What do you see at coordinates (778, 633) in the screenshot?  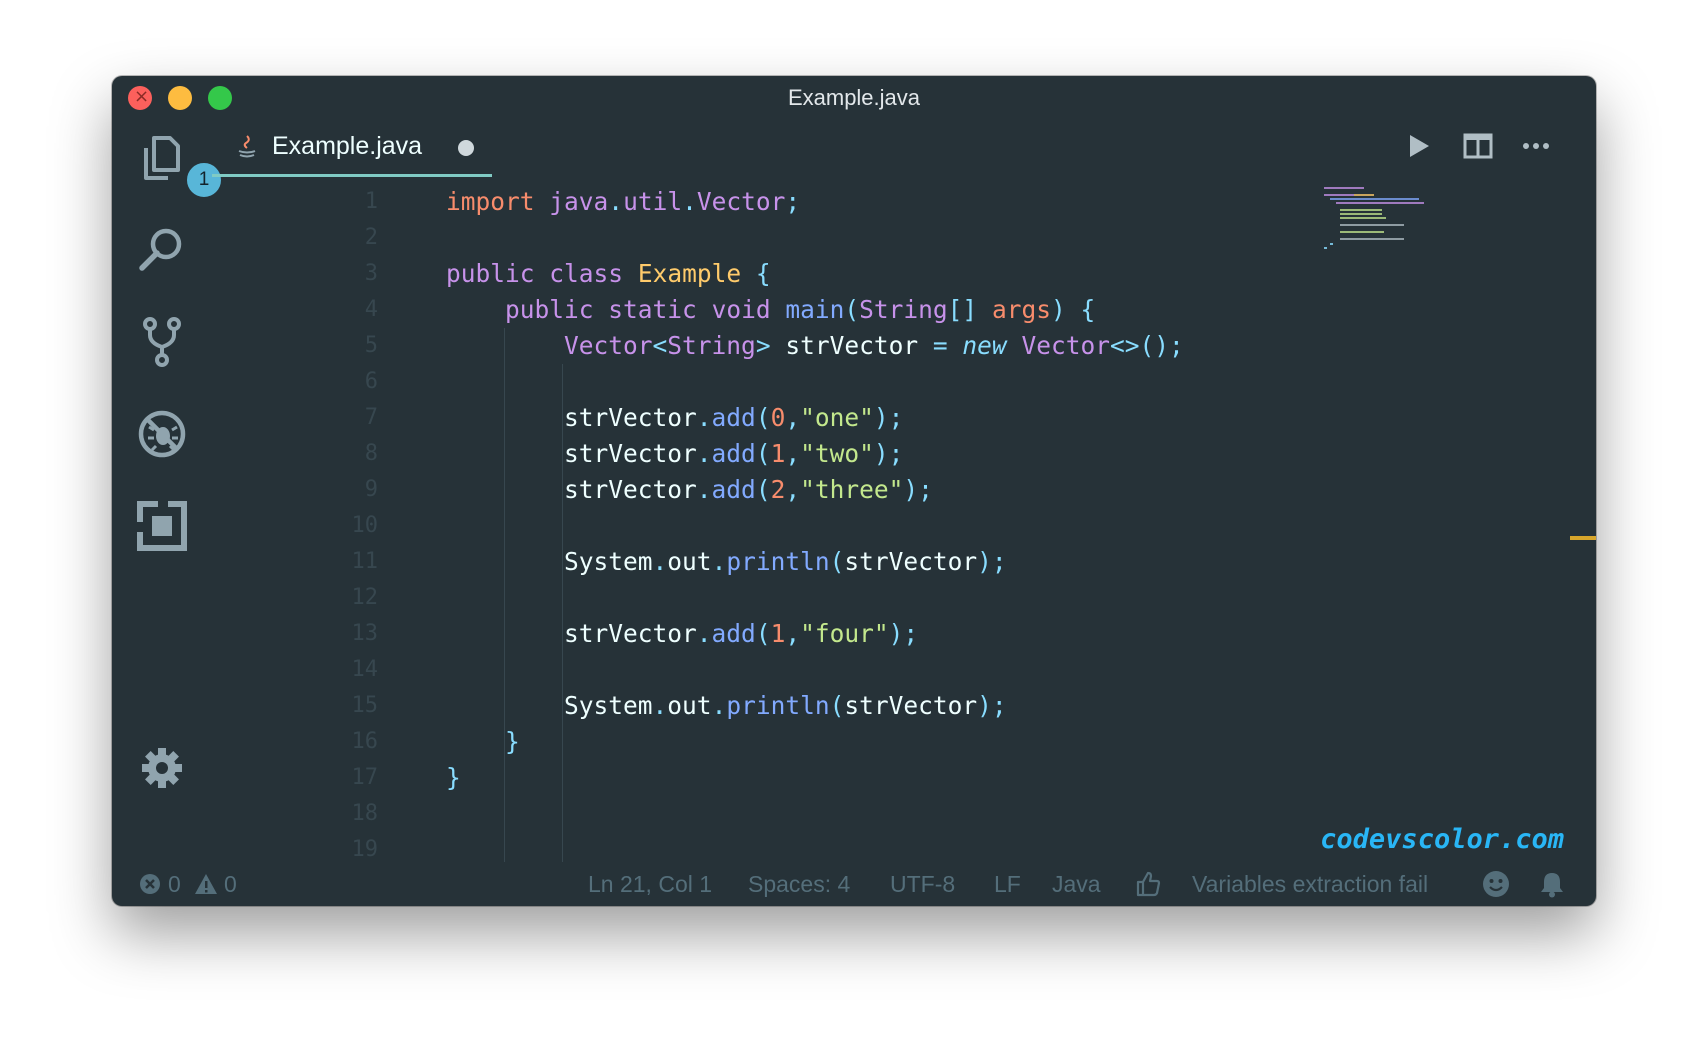 I see `code-token: 1` at bounding box center [778, 633].